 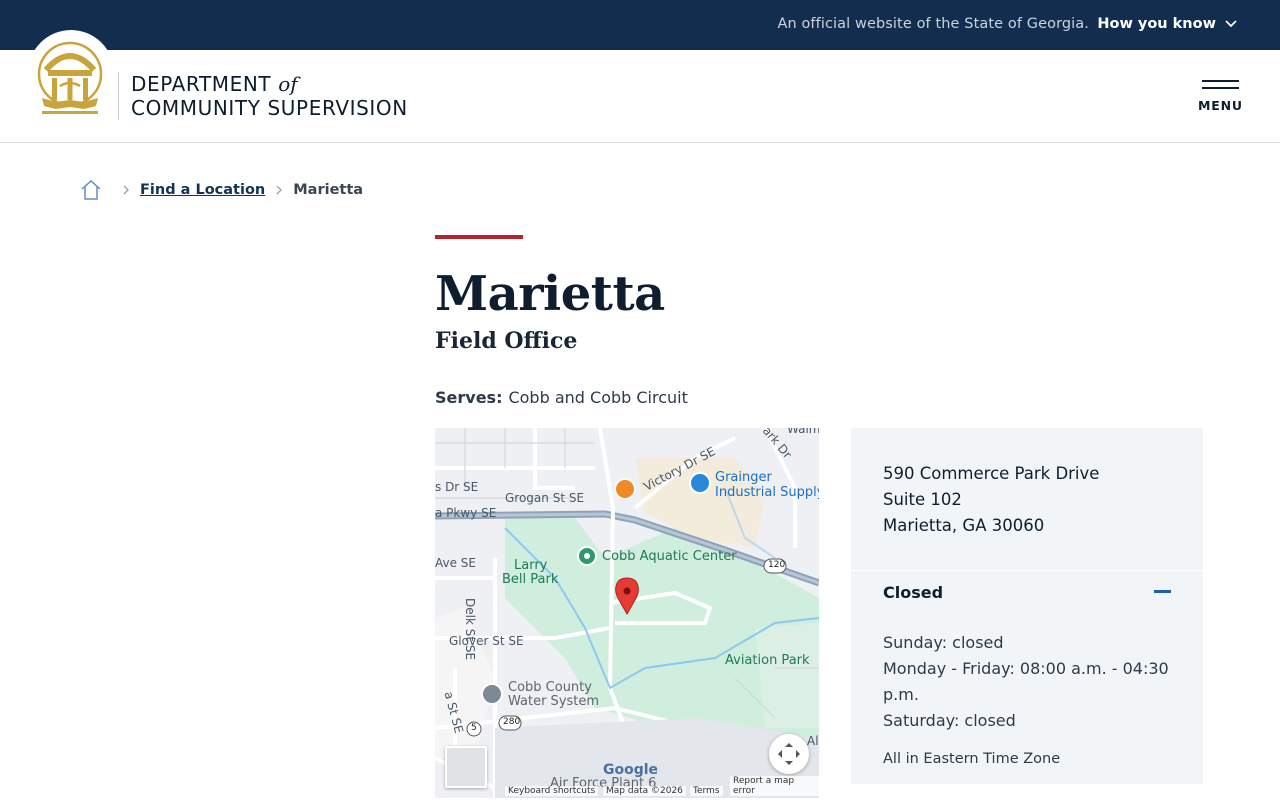 I want to click on card-divider, so click(x=1027, y=570).